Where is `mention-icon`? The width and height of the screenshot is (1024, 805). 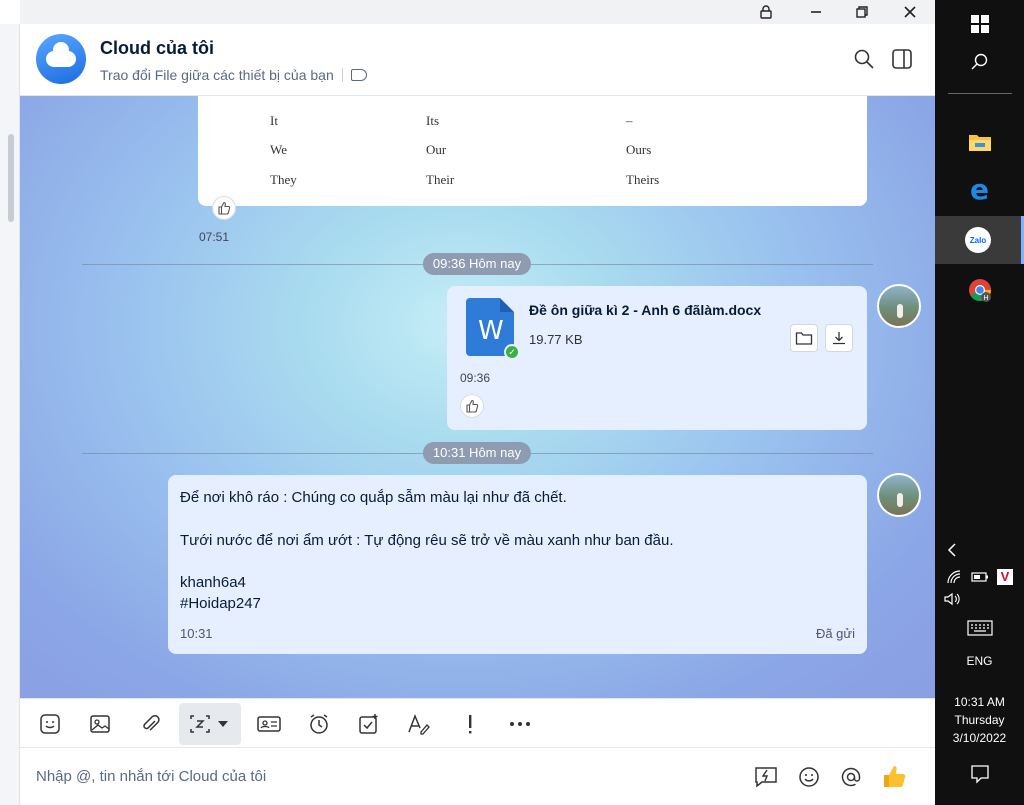 mention-icon is located at coordinates (851, 777).